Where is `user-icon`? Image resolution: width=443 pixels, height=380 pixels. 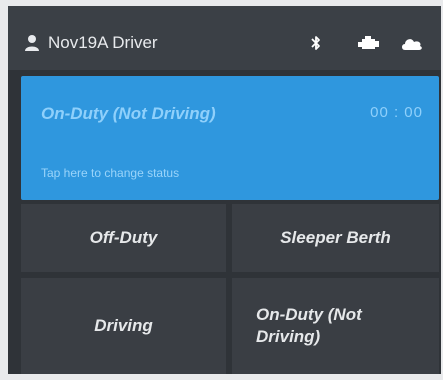
user-icon is located at coordinates (32, 43).